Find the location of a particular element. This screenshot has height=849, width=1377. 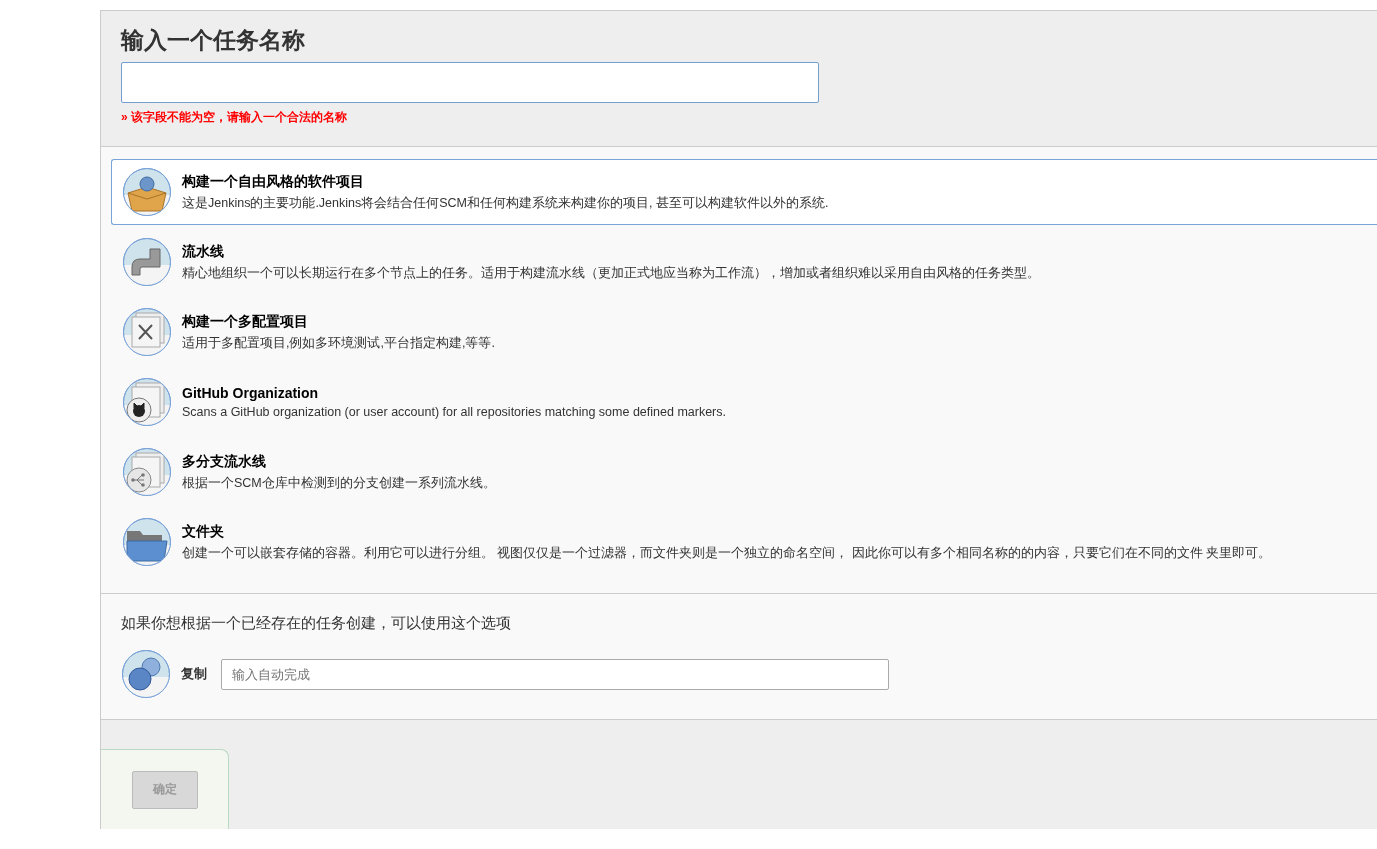

item-type-description: 创建一个可以嵌套存储的容器。利用它可以进行分组。 视图仅仅是一个过滤器，而文件夹则是一个独立的命名空间， 因此你可以有多个相同名称的的内容，只要它们在不同的文件 夹里即可。 is located at coordinates (727, 553).